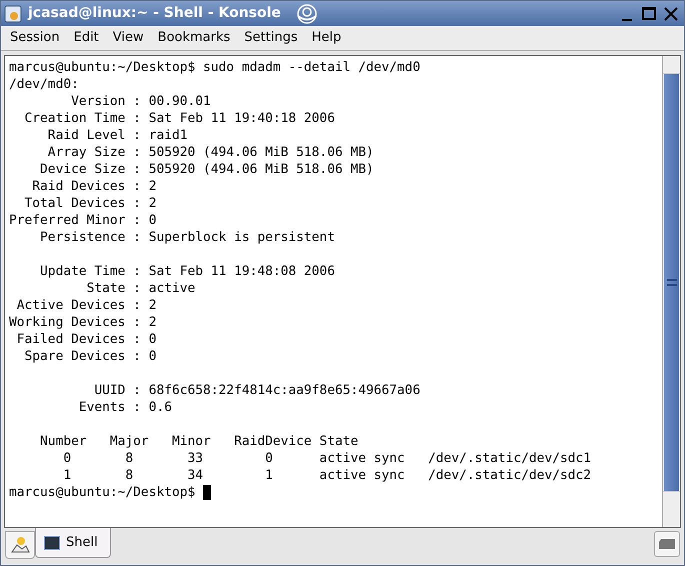 The width and height of the screenshot is (685, 566). Describe the element at coordinates (141, 288) in the screenshot. I see `terminal-line: State : active` at that location.